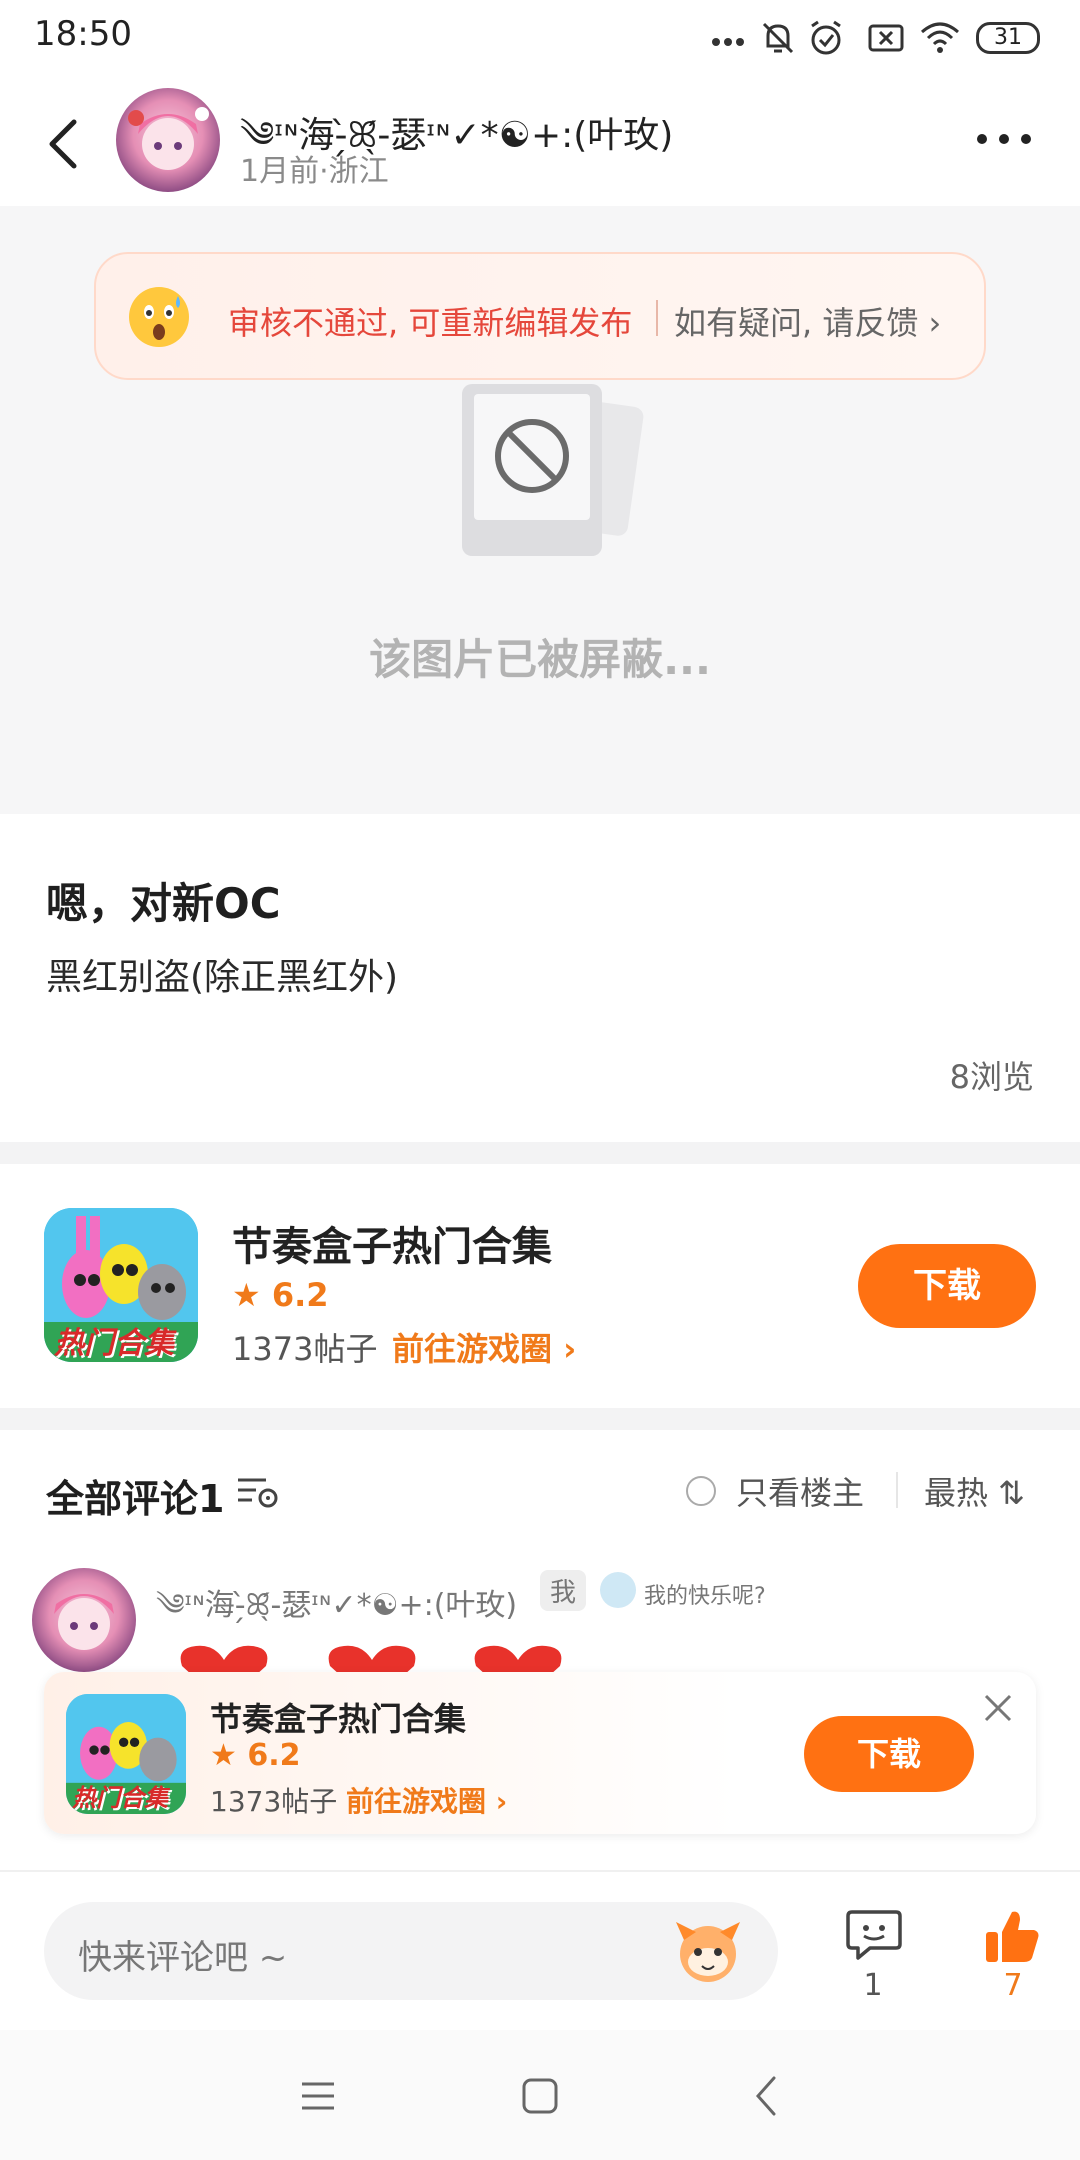  I want to click on only-op-radio, so click(701, 1491).